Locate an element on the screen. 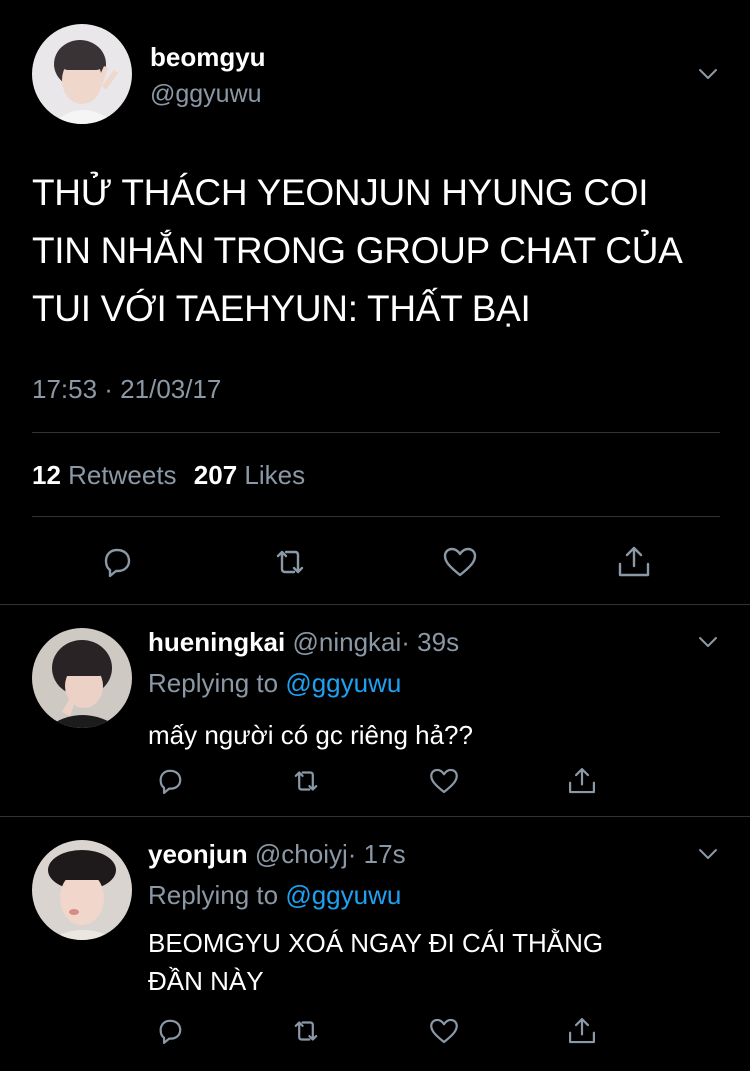 The image size is (750, 1071). engagement-stats: 12 Retweets 207 Likes is located at coordinates (168, 475).